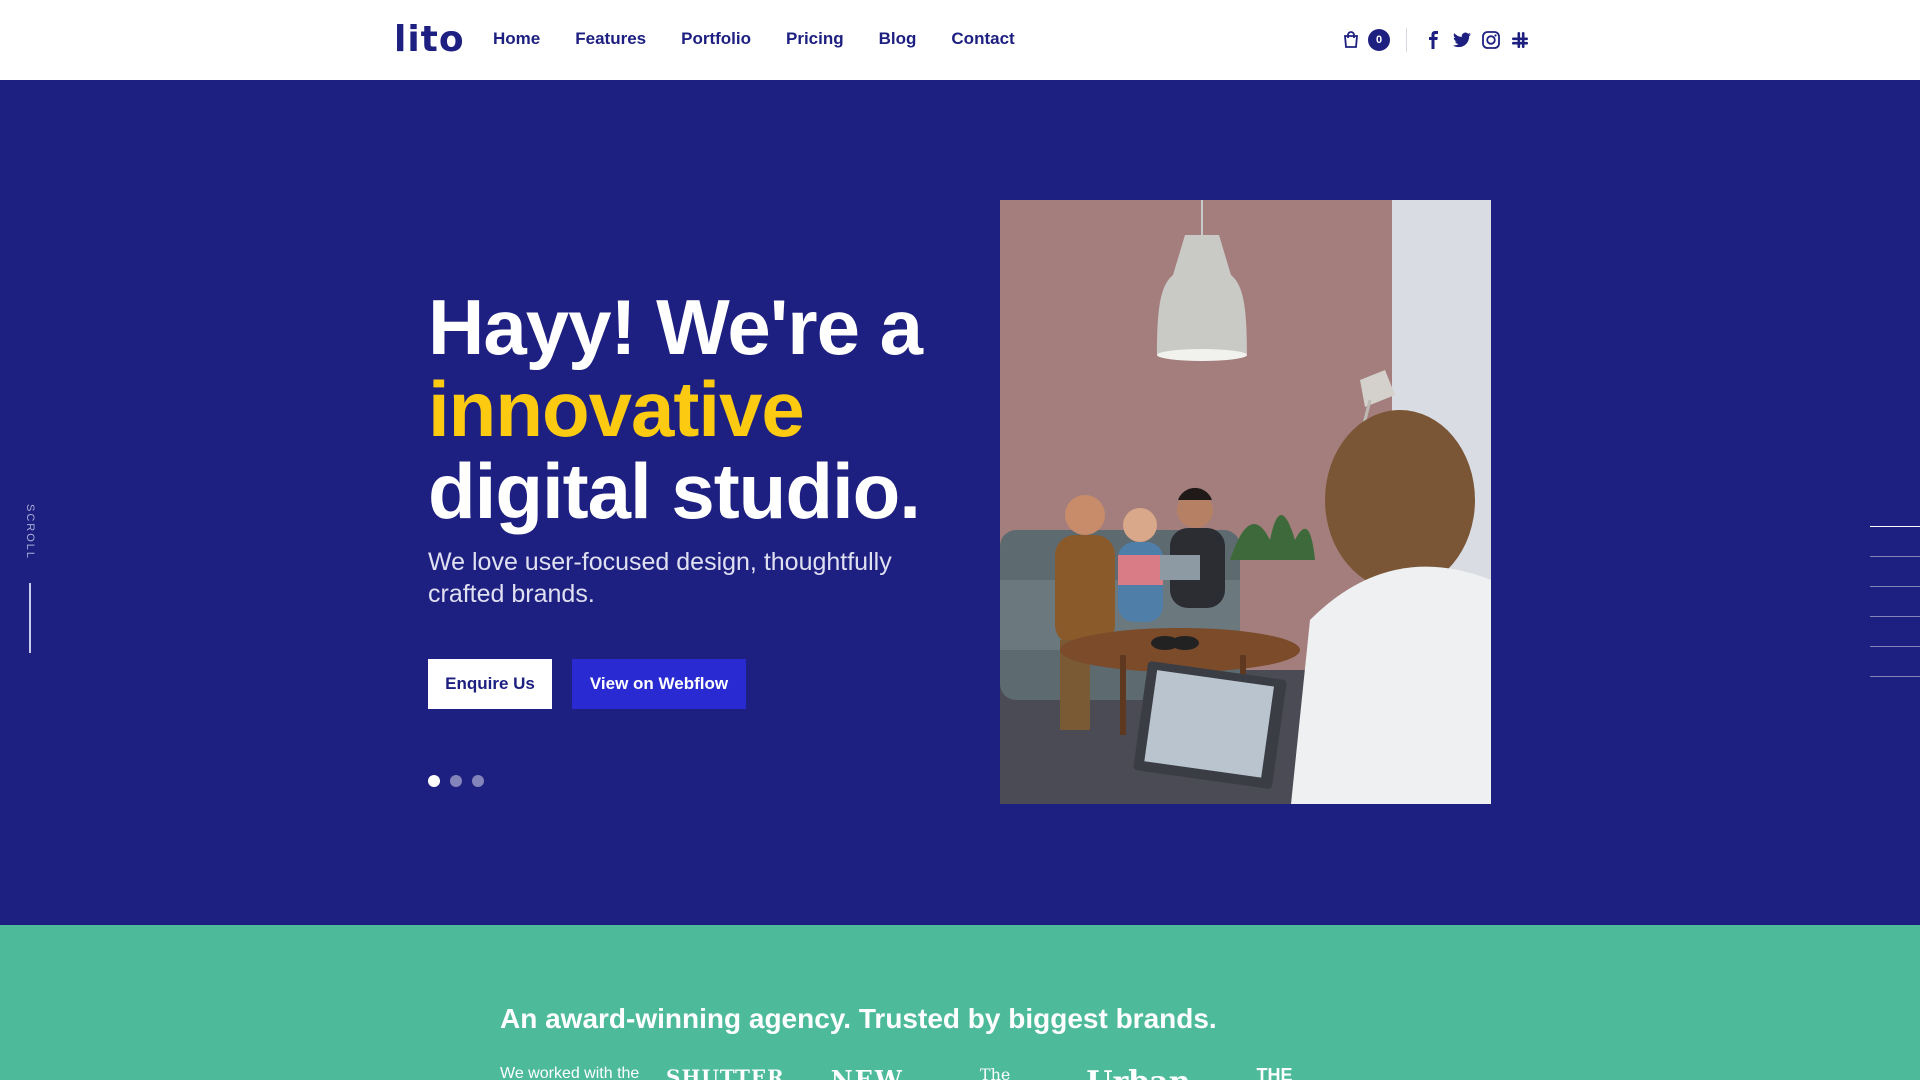  What do you see at coordinates (659, 684) in the screenshot?
I see `view-on-webflow-button: View on Webflow` at bounding box center [659, 684].